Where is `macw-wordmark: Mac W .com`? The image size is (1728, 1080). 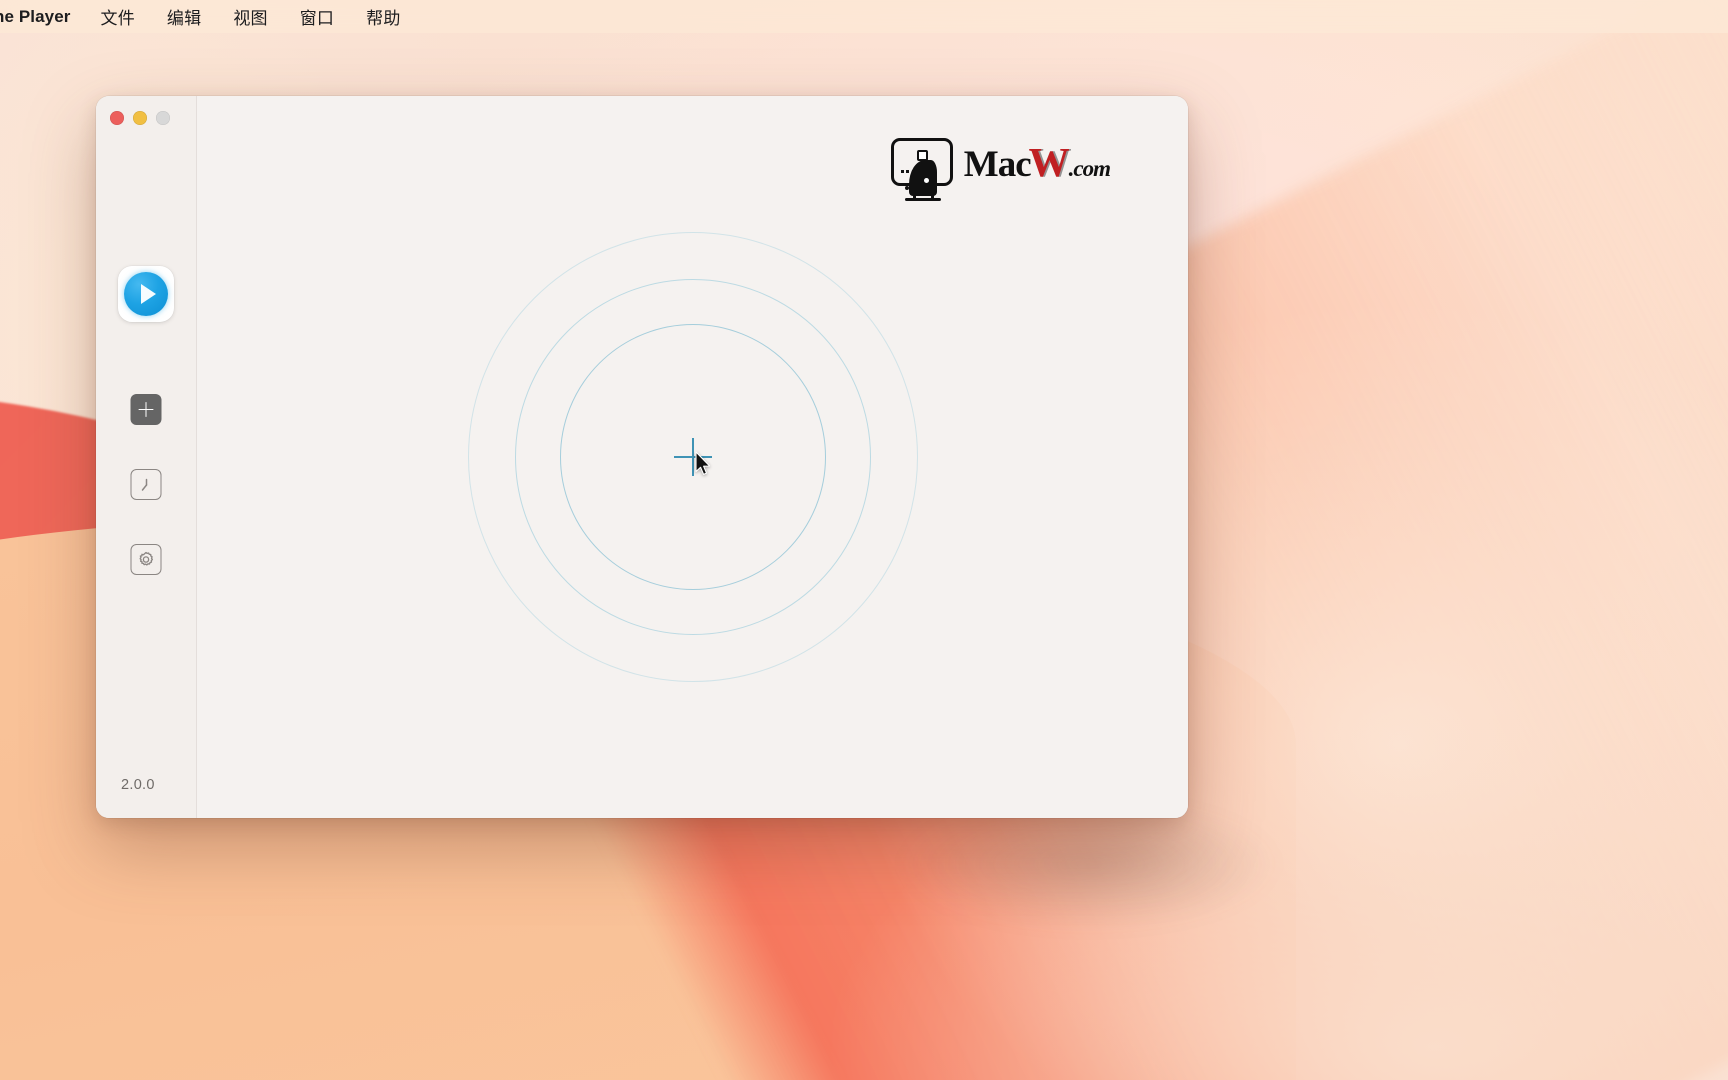 macw-wordmark: Mac W .com is located at coordinates (1037, 161).